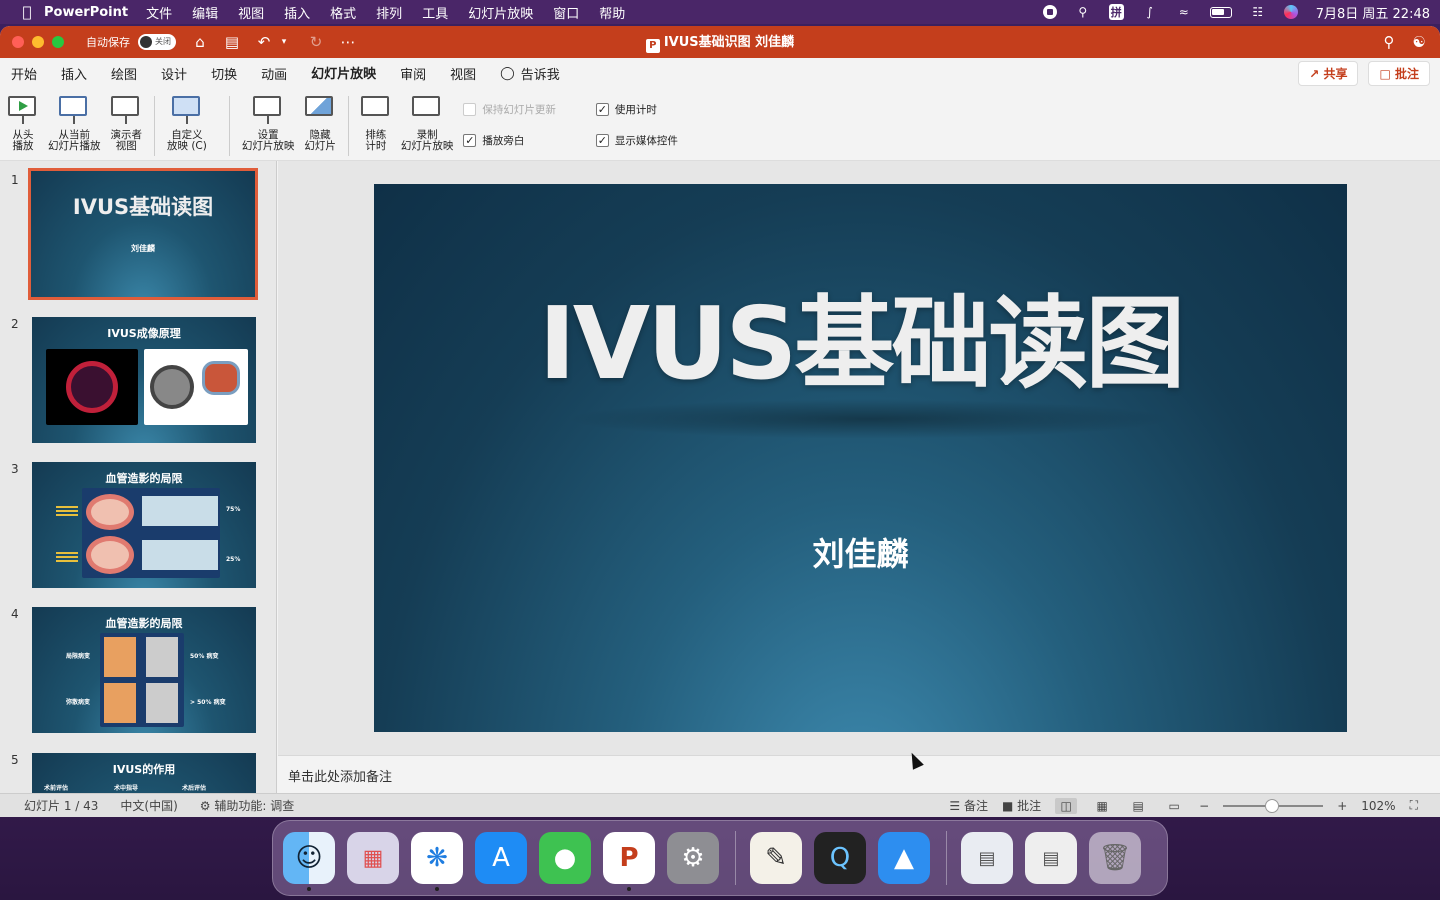 The image size is (1440, 900). I want to click on zoom-out-icon: −, so click(1204, 806).